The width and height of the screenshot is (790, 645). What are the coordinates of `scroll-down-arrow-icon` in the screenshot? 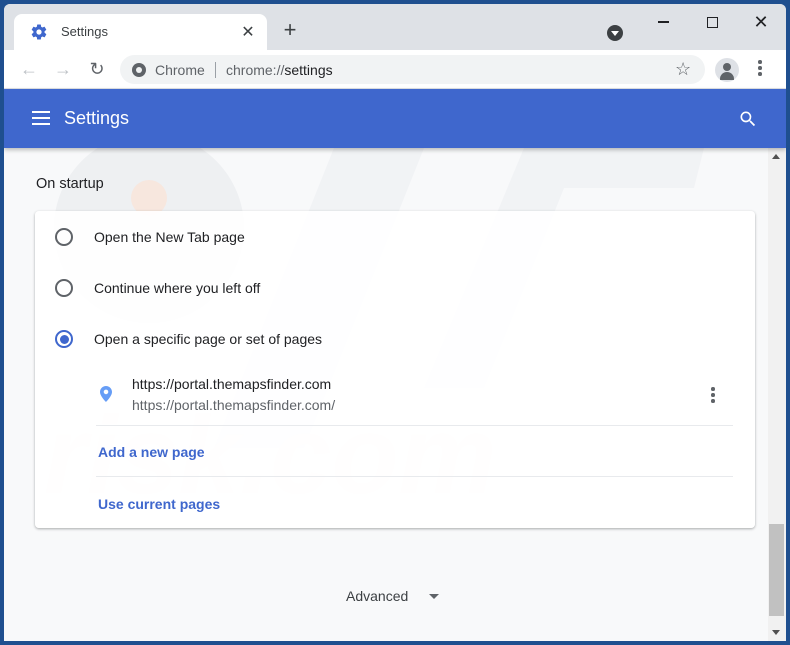 It's located at (776, 632).